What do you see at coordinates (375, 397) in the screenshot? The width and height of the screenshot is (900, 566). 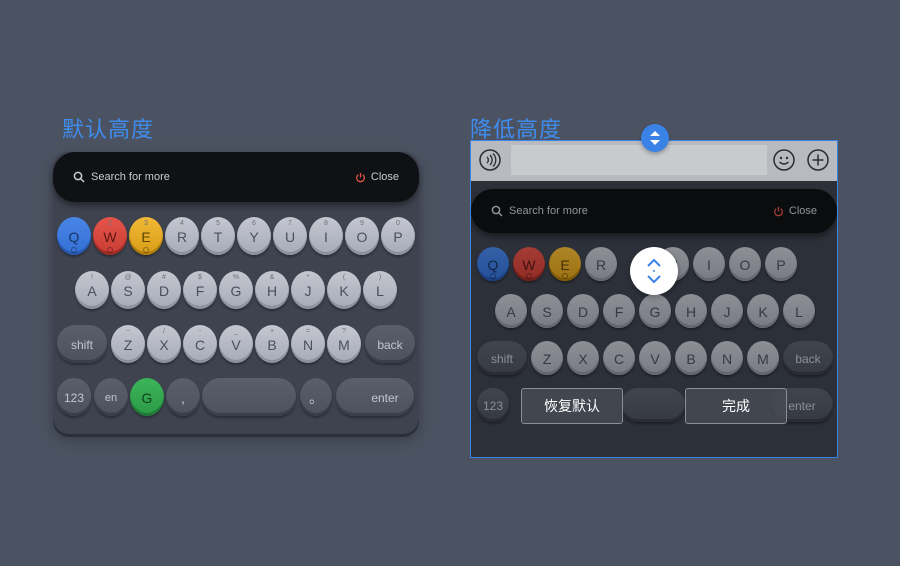 I see `enter-key: enter` at bounding box center [375, 397].